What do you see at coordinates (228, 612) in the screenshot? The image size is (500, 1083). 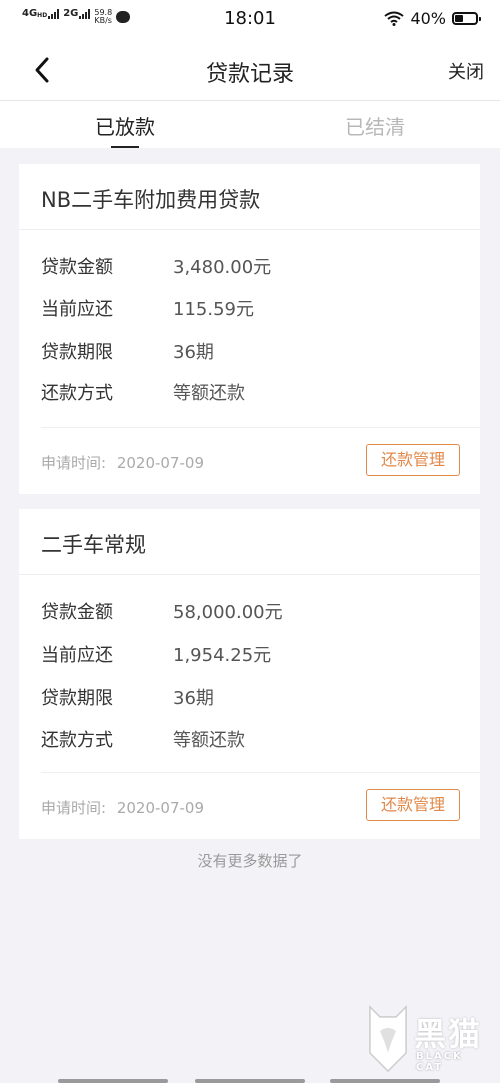 I see `loan-amount-value: 58,000.00元` at bounding box center [228, 612].